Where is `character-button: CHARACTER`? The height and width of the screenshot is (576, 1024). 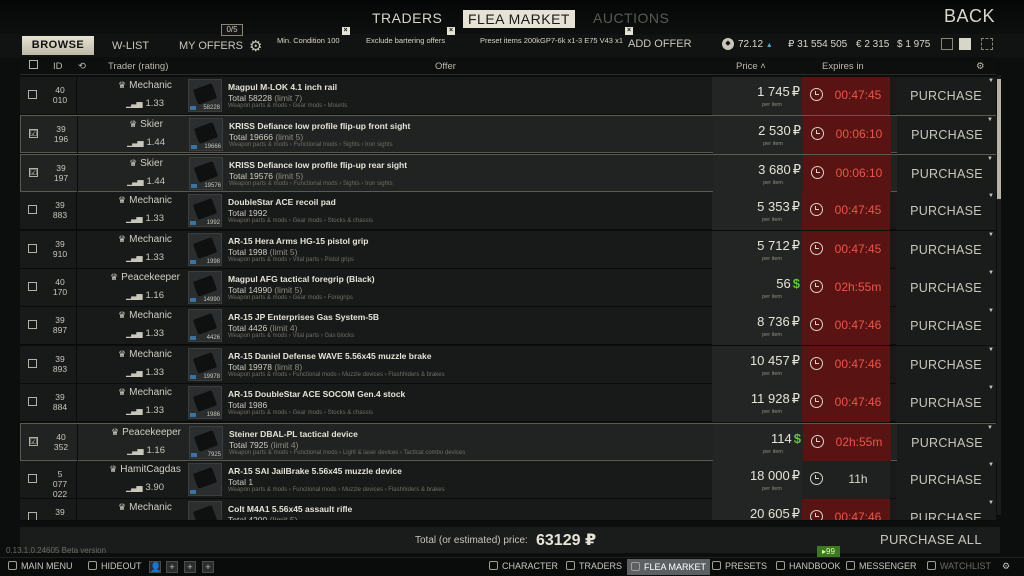 character-button: CHARACTER is located at coordinates (523, 566).